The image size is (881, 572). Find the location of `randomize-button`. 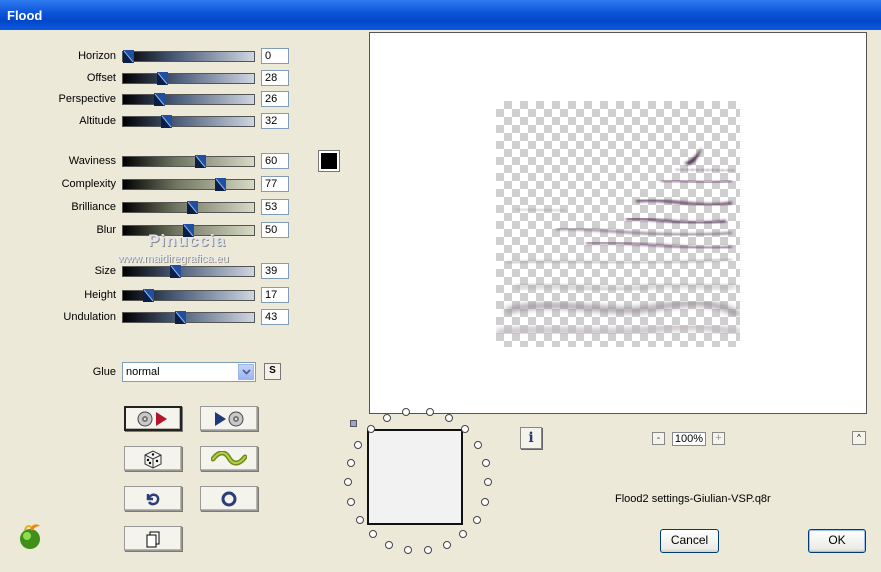

randomize-button is located at coordinates (153, 458).